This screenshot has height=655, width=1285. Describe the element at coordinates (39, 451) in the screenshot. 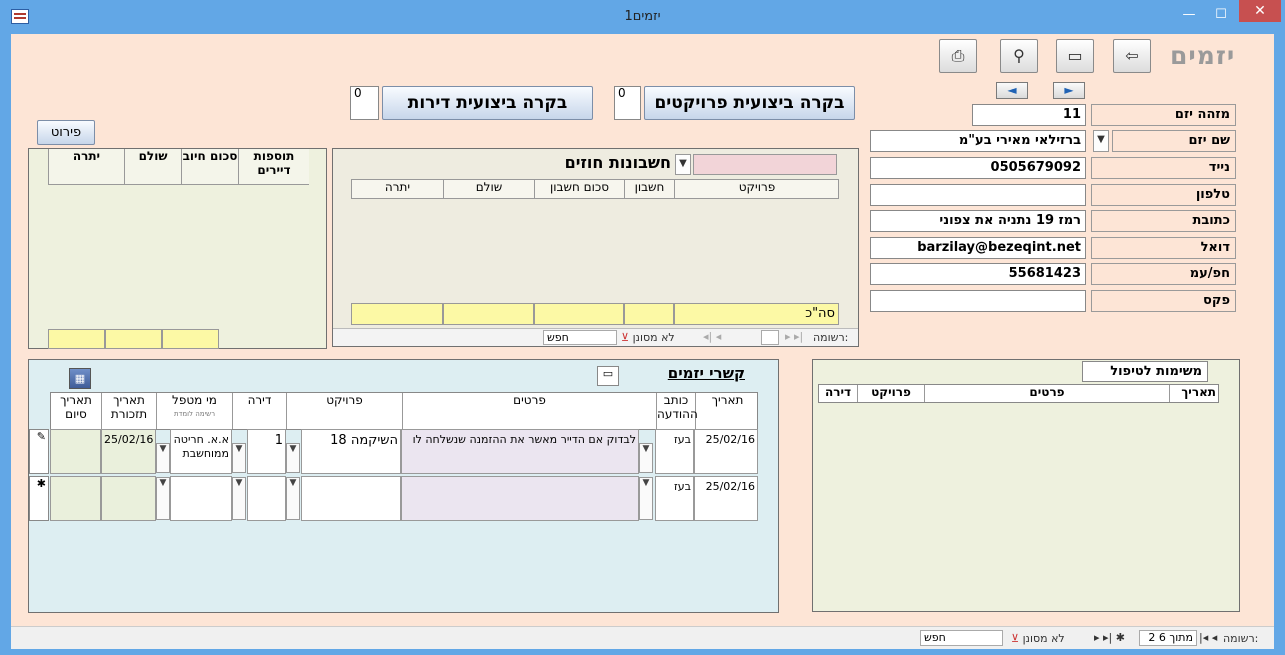

I see `row-selector: ✎` at that location.